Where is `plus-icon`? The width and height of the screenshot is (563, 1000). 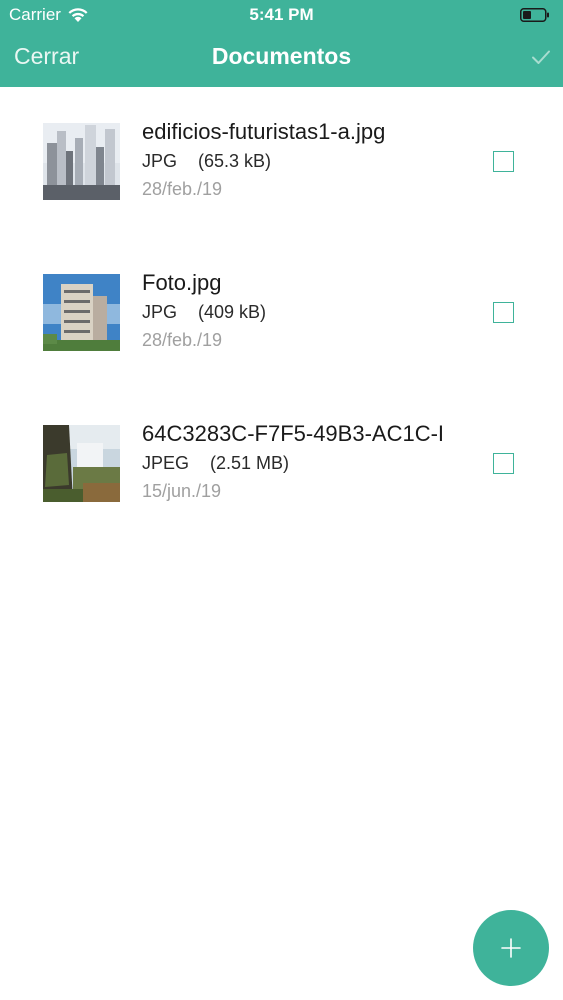 plus-icon is located at coordinates (511, 948).